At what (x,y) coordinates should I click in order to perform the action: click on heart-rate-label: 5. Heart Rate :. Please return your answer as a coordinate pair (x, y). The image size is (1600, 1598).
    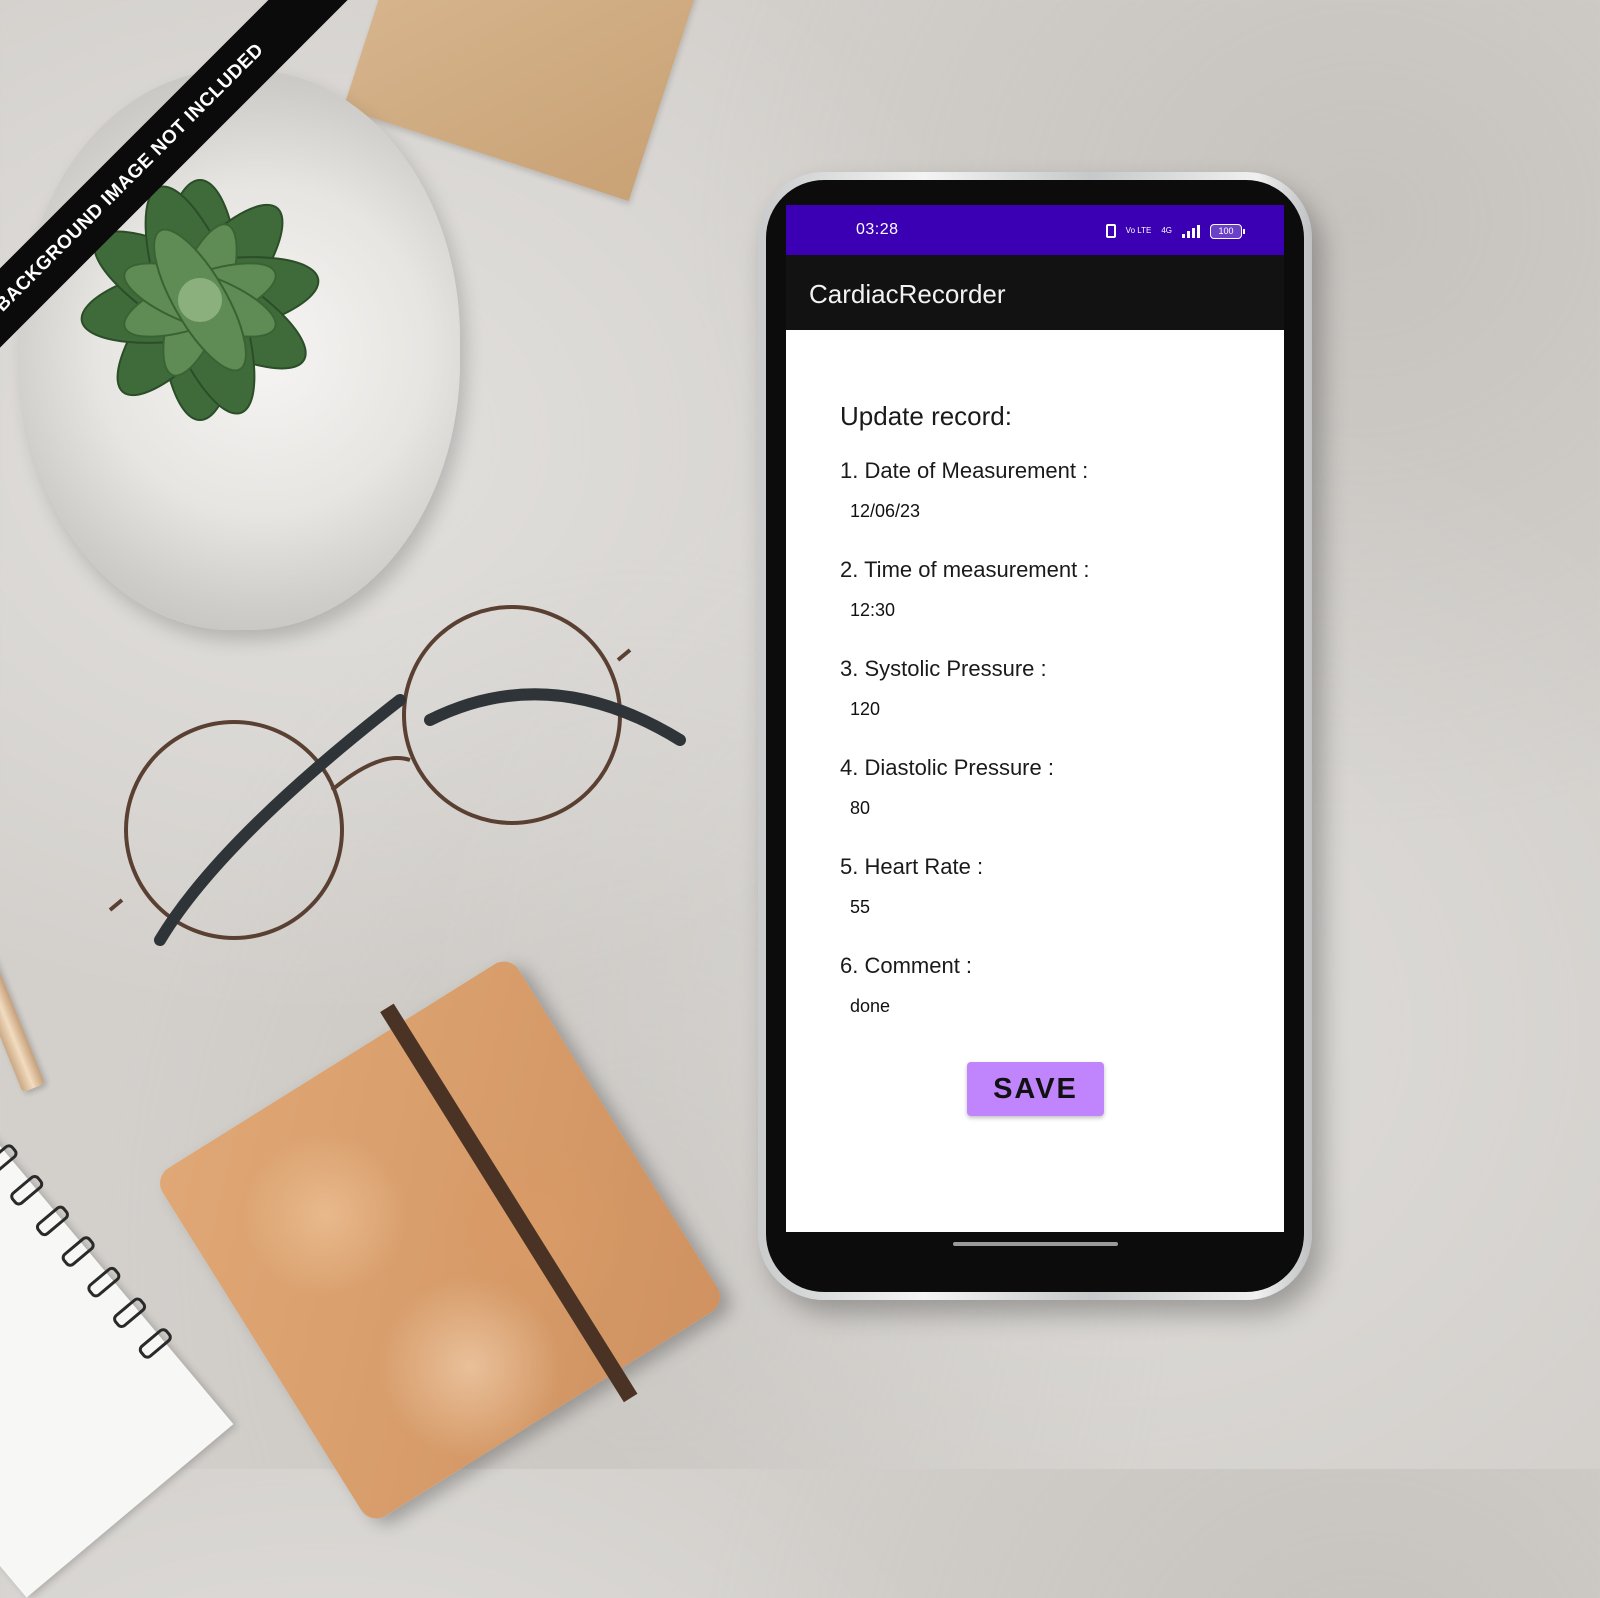
    Looking at the image, I should click on (912, 866).